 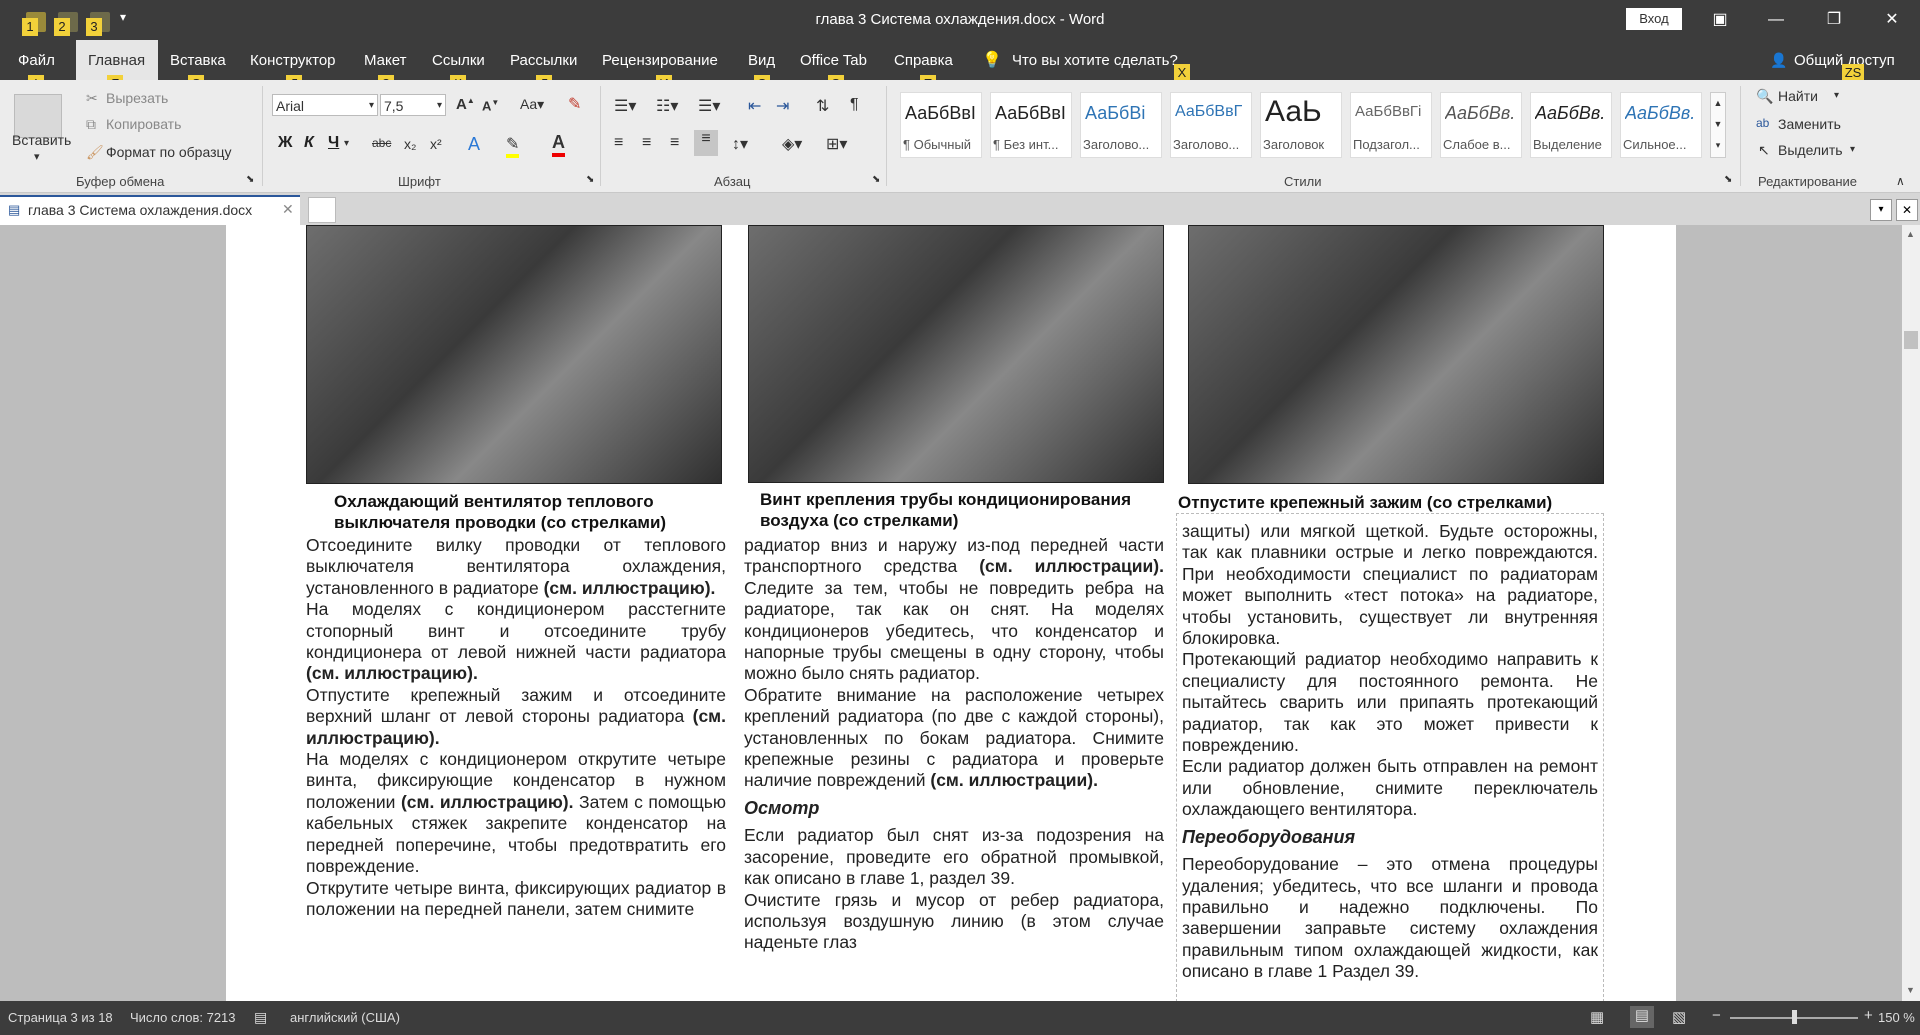 I want to click on italic-button: К, so click(x=309, y=143).